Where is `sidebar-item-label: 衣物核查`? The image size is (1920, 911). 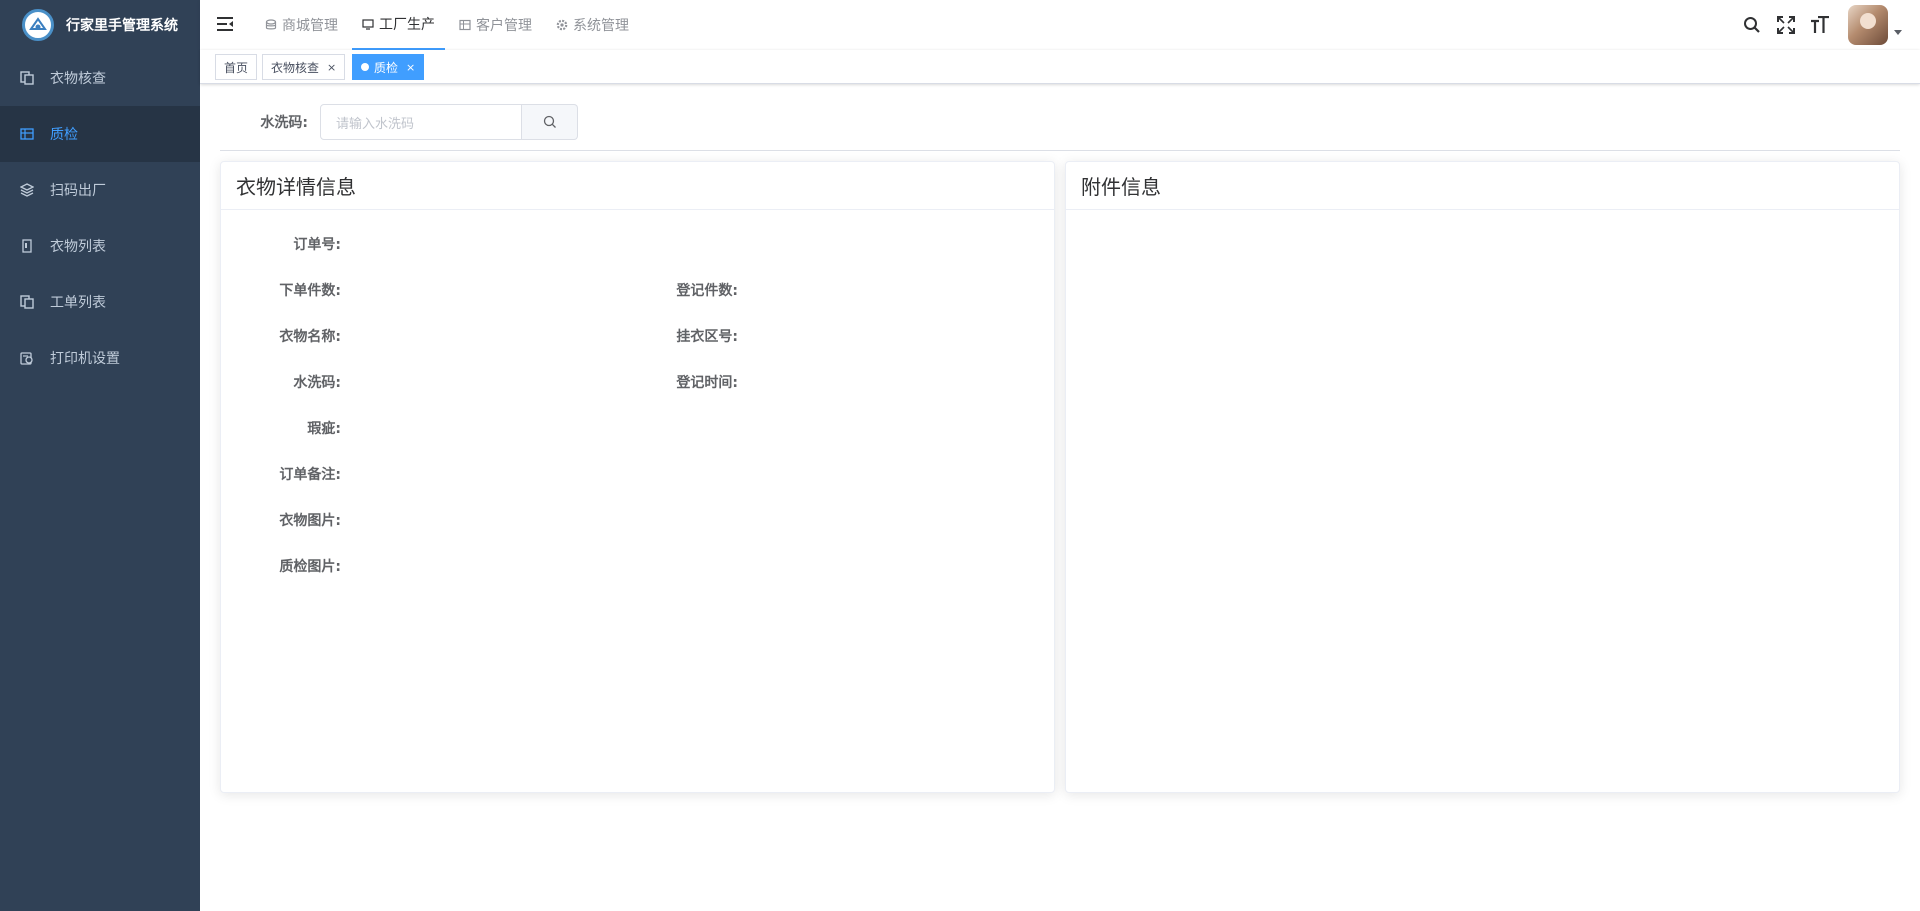 sidebar-item-label: 衣物核查 is located at coordinates (78, 79).